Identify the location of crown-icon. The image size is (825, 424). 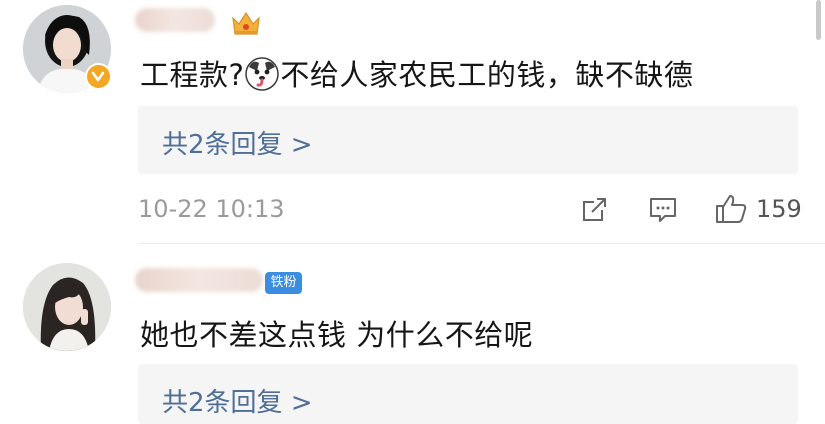
(246, 23).